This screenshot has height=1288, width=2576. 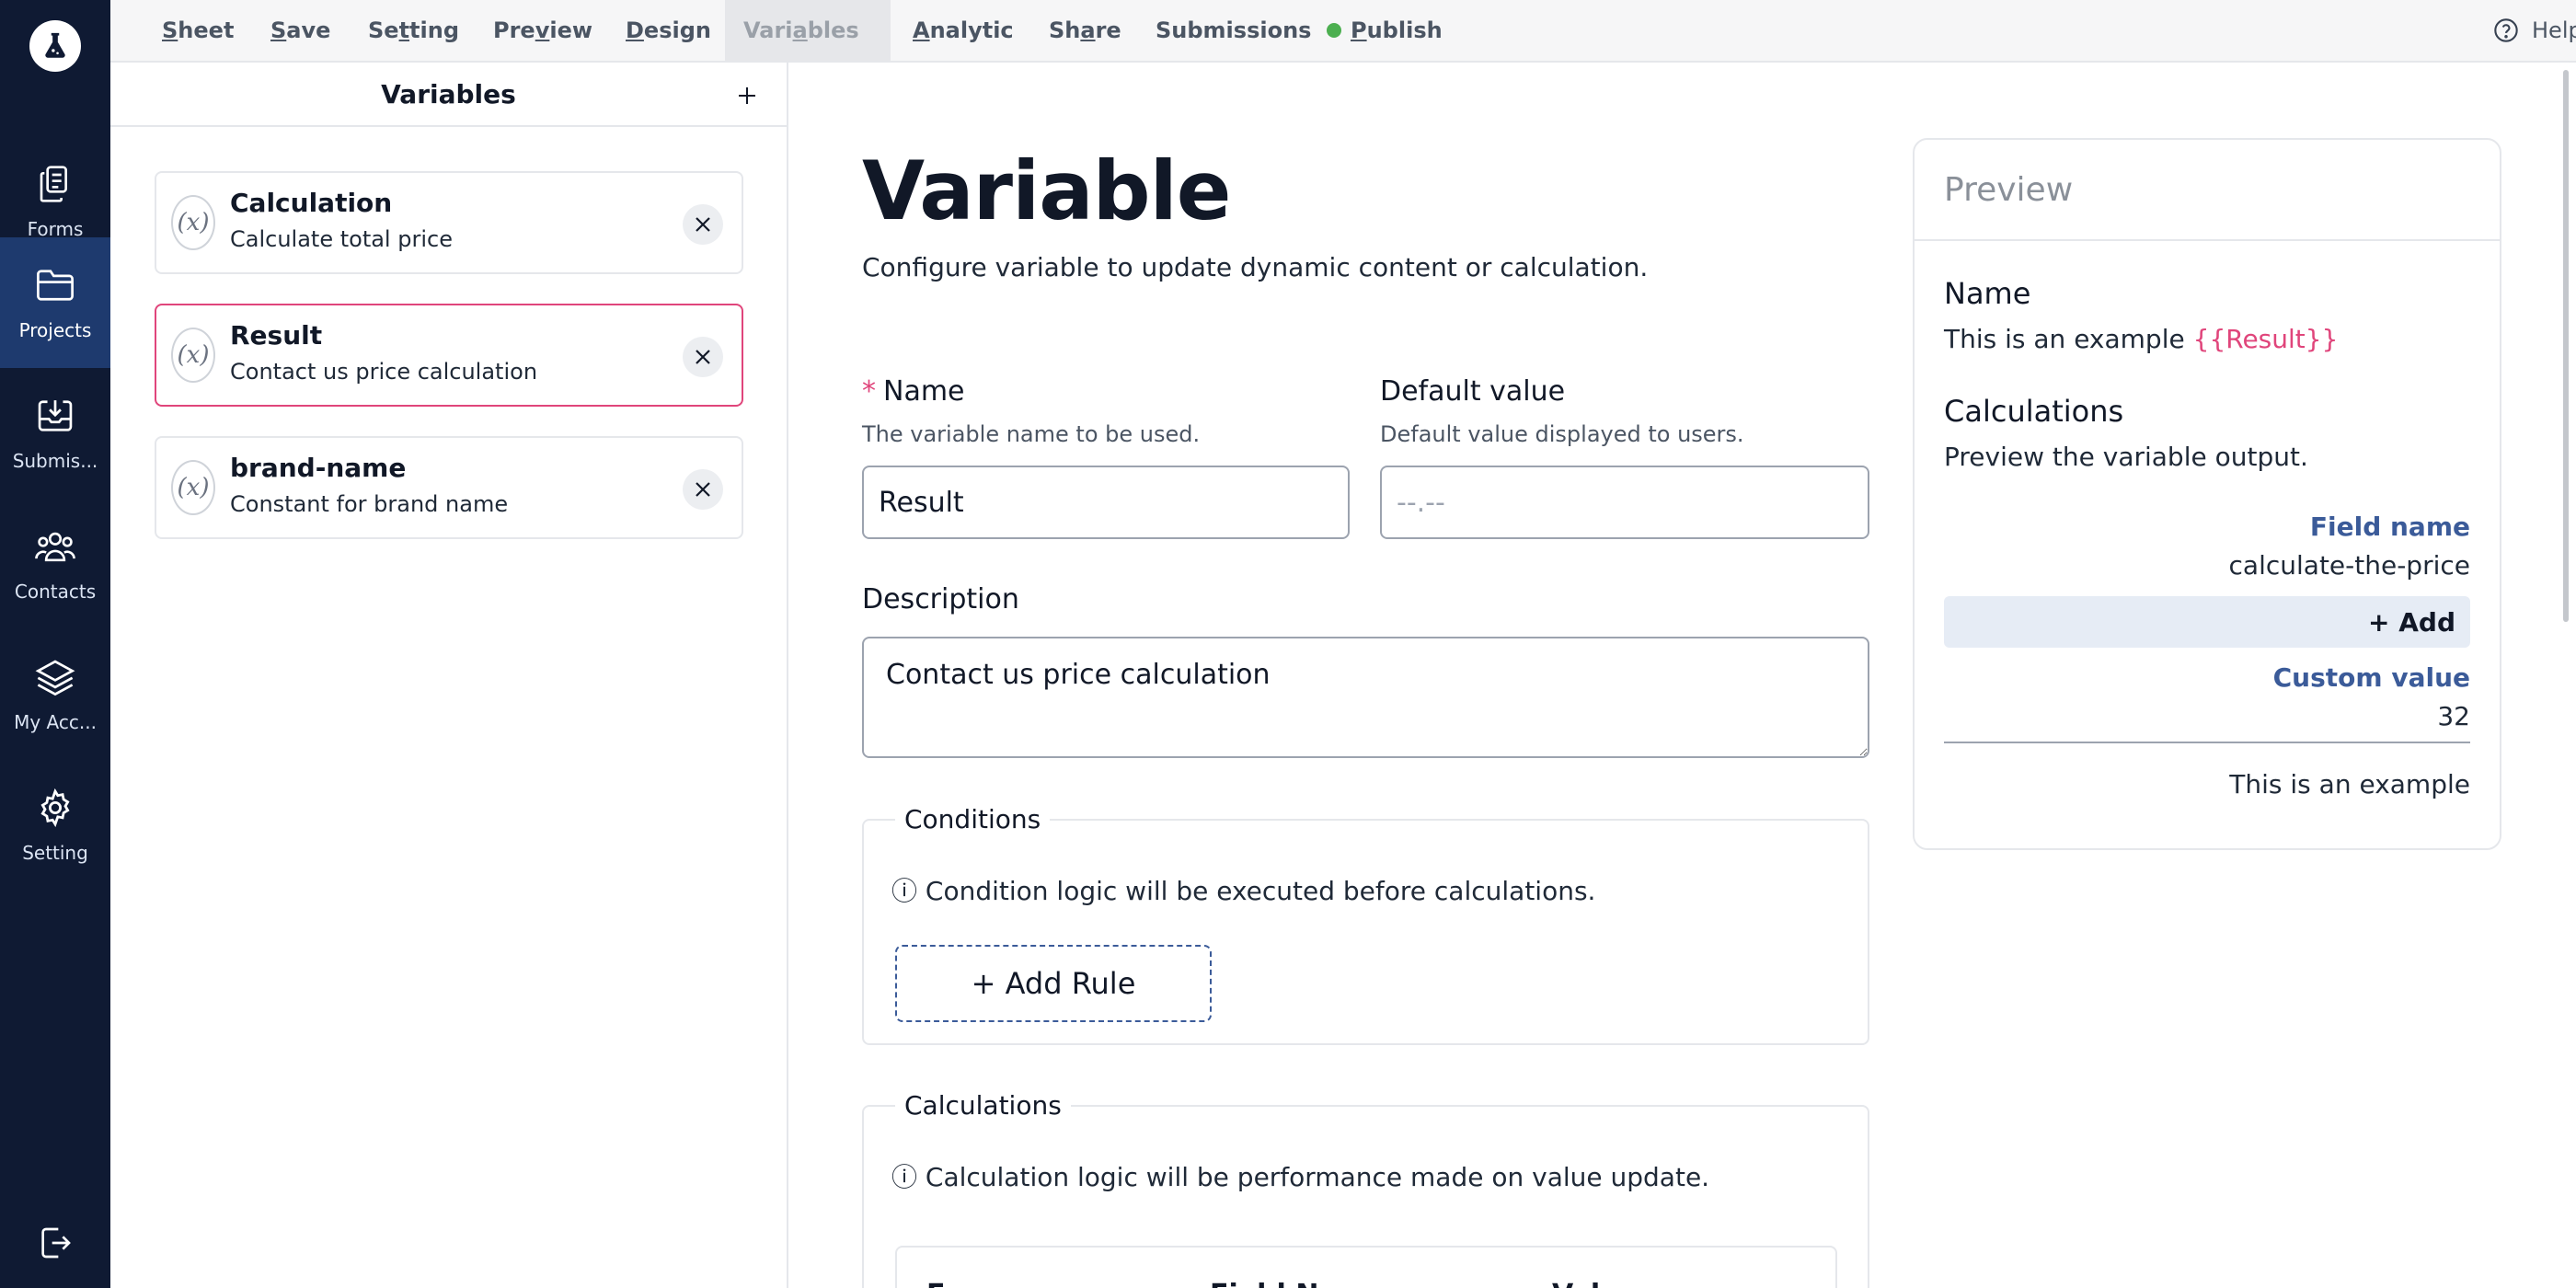 I want to click on forms-icon, so click(x=55, y=184).